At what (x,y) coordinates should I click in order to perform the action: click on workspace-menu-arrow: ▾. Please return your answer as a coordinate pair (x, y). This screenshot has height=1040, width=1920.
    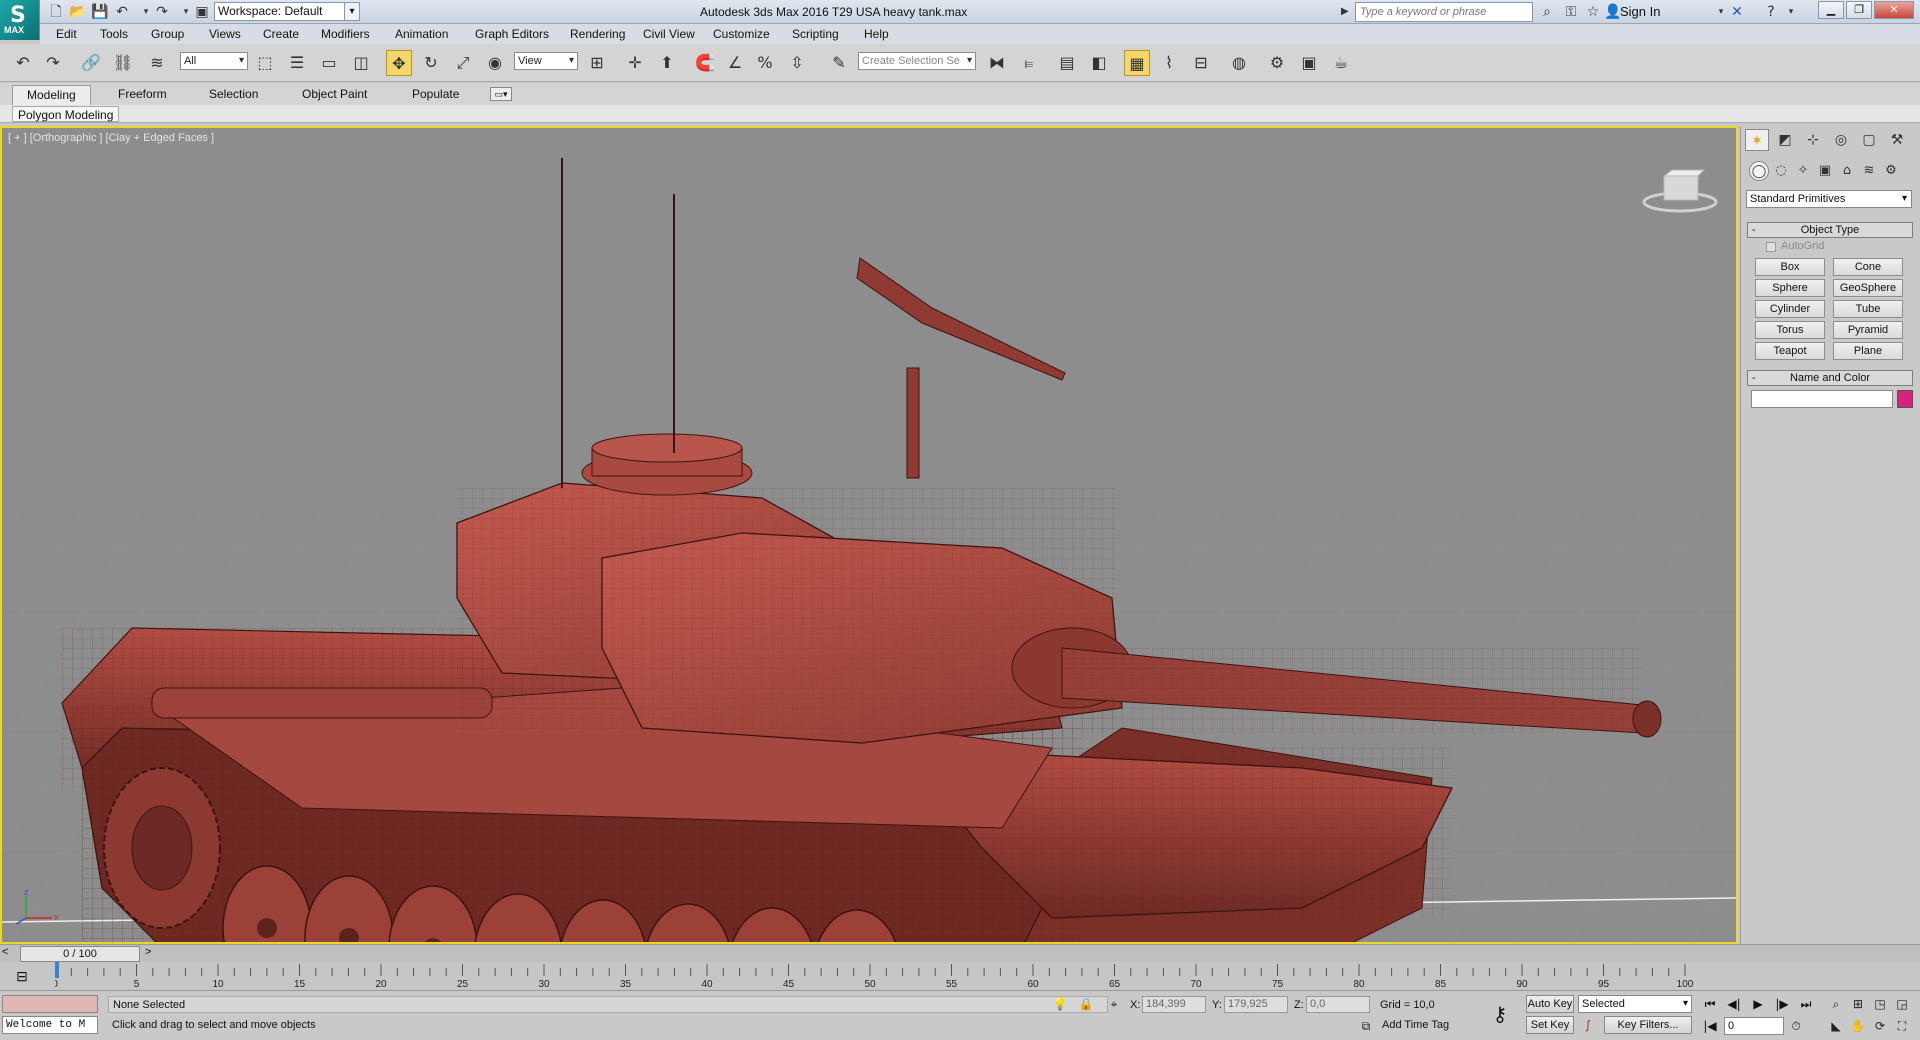
    Looking at the image, I should click on (352, 11).